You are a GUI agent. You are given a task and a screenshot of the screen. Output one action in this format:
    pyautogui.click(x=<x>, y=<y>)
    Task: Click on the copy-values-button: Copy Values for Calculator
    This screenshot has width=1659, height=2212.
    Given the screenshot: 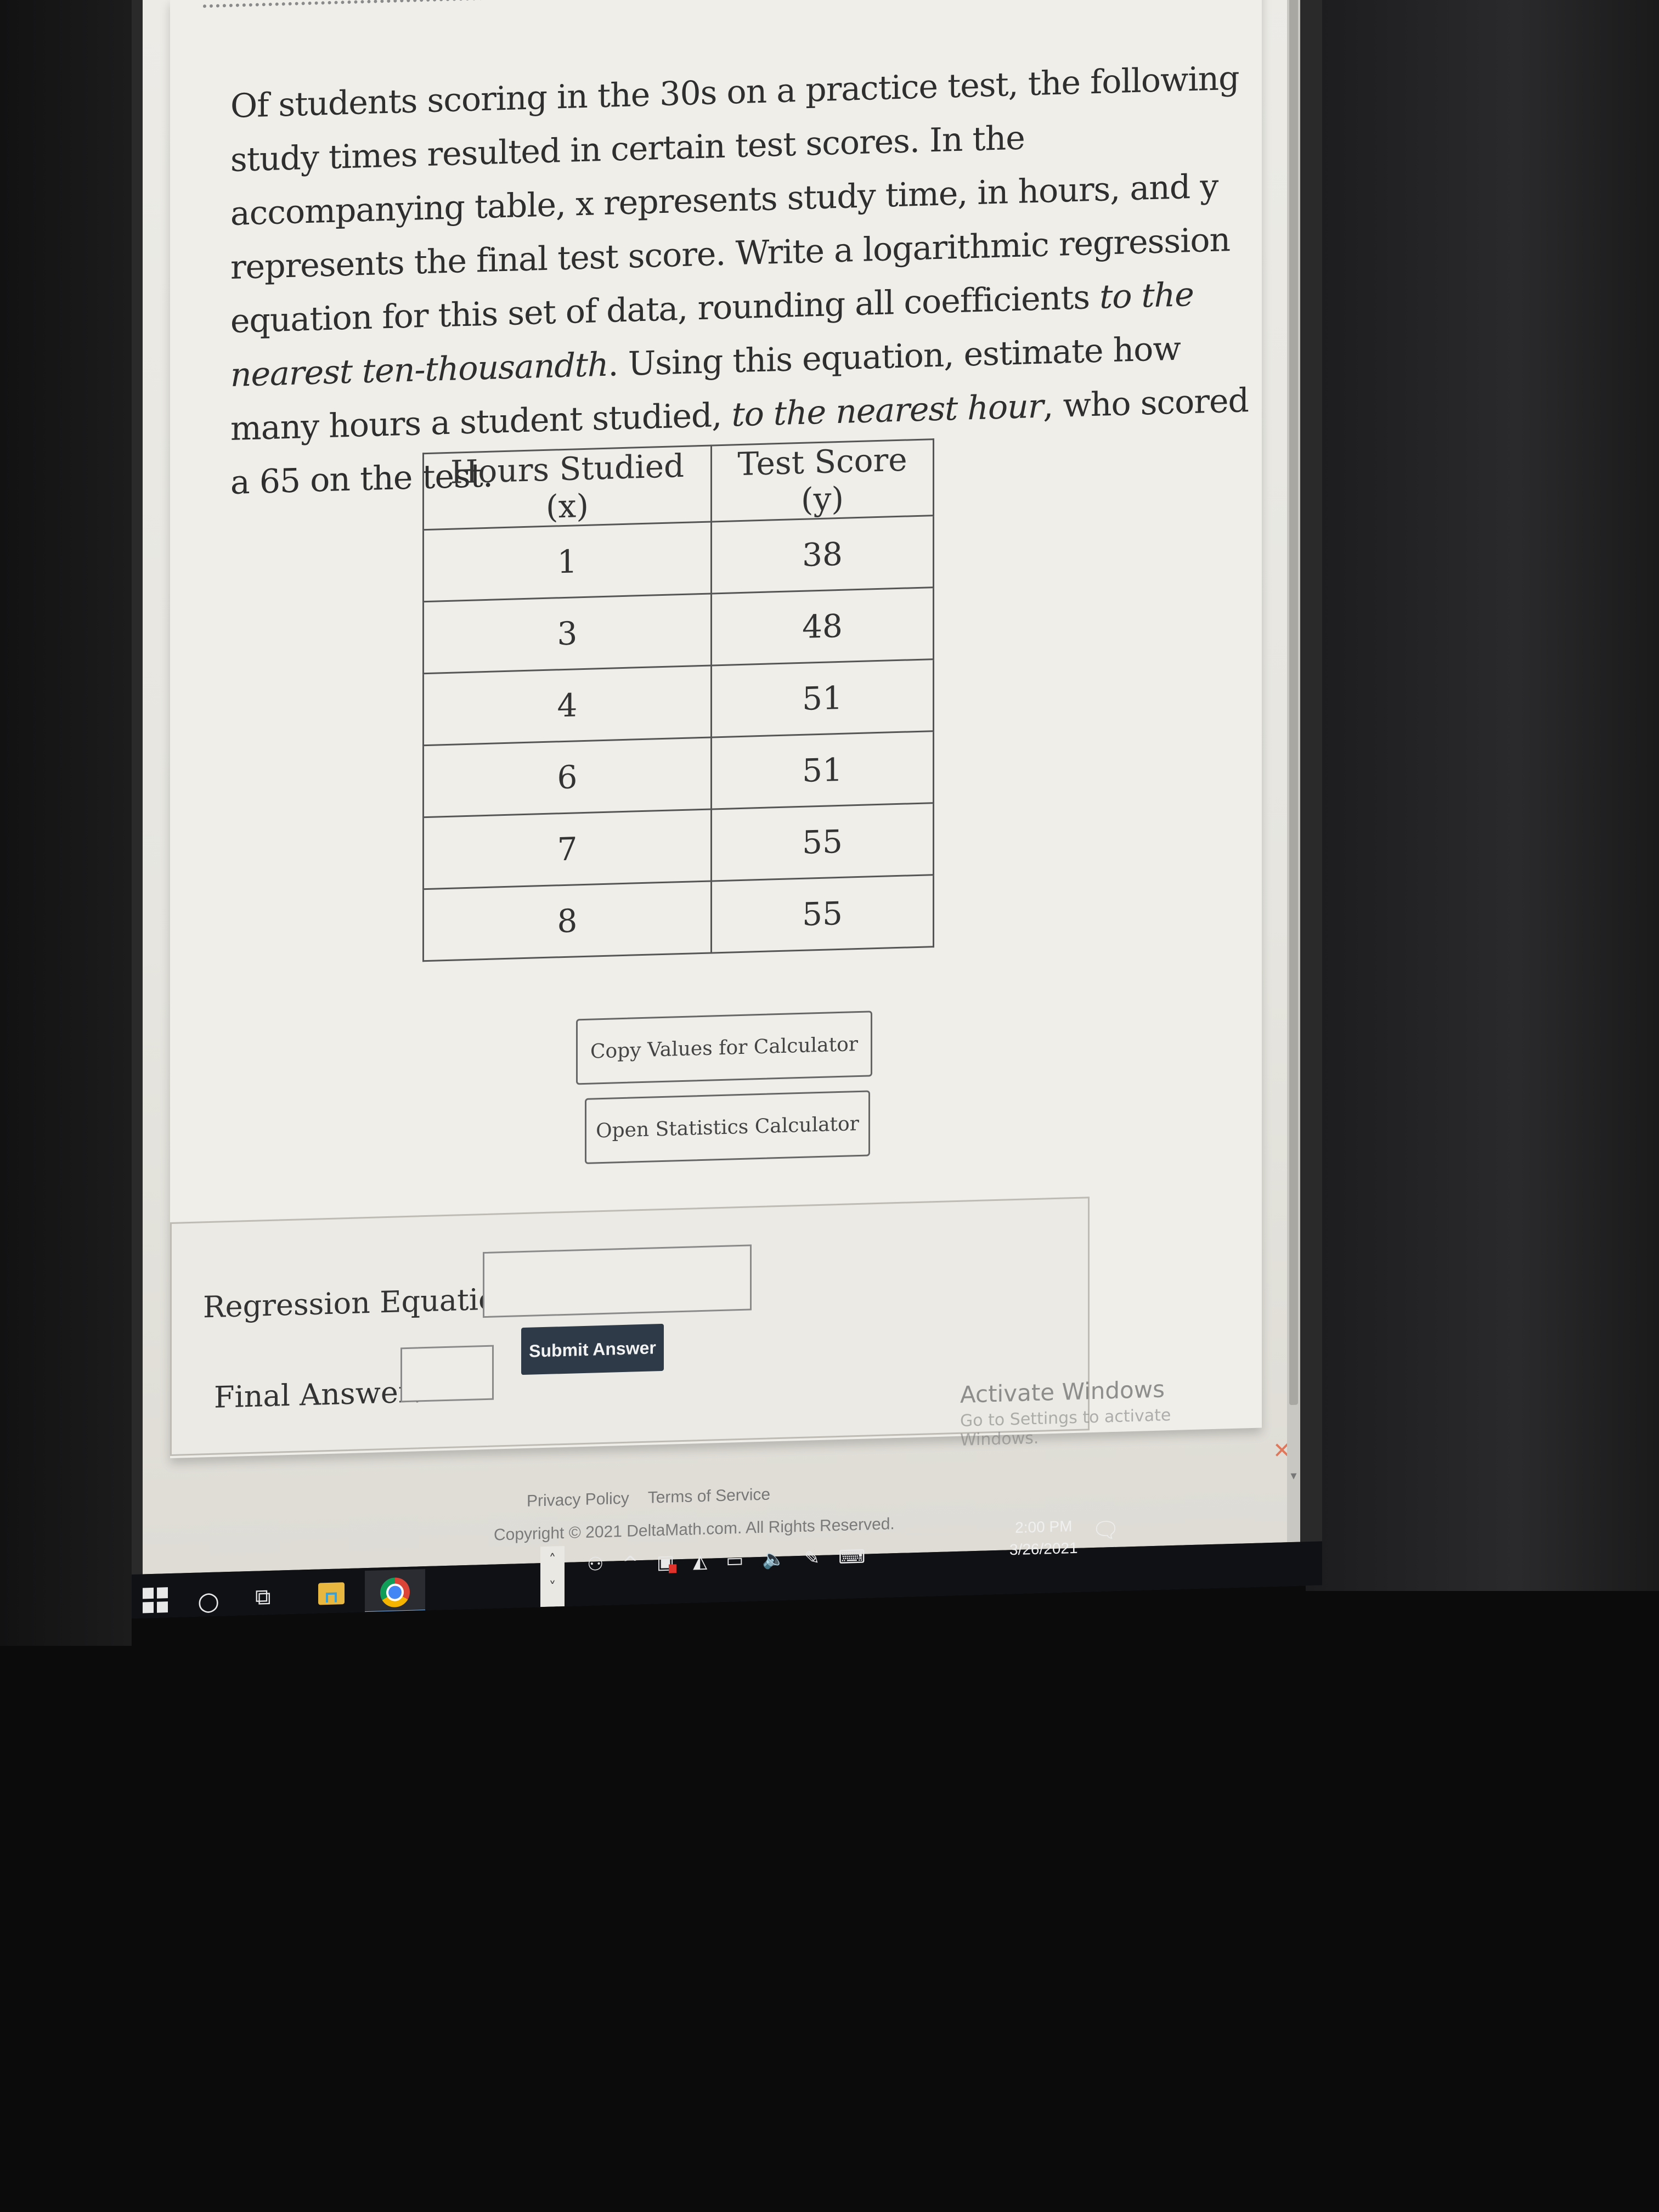 What is the action you would take?
    pyautogui.click(x=724, y=1048)
    